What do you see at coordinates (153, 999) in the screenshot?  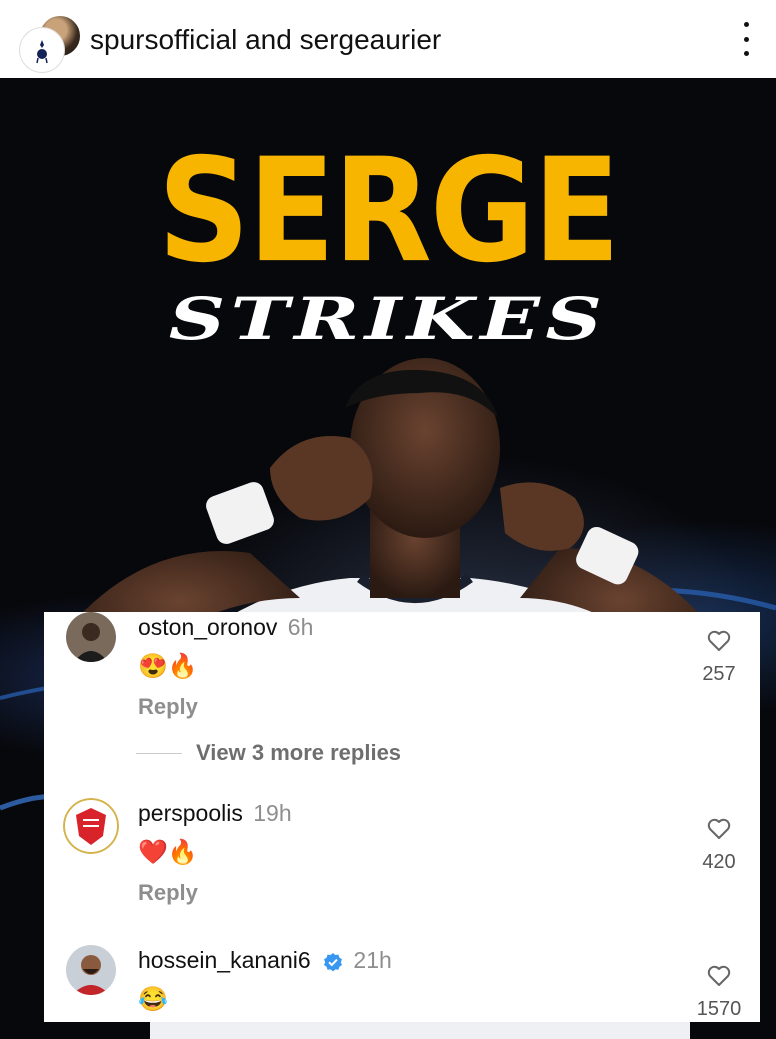 I see `comment-text: 😂` at bounding box center [153, 999].